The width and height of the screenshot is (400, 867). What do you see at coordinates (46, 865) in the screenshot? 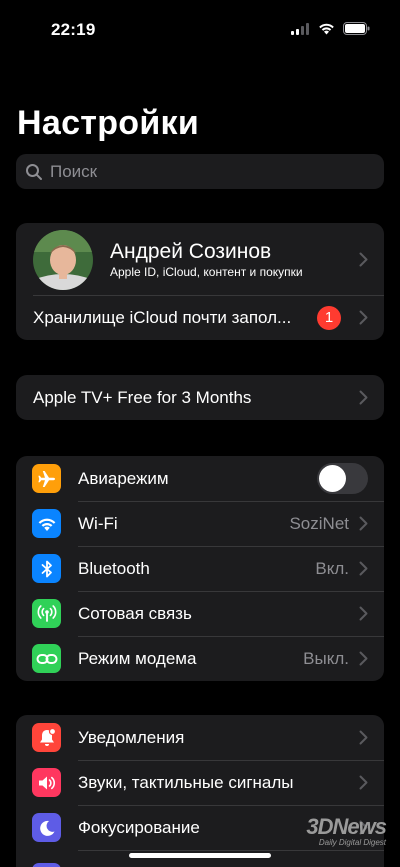
I see `hourglass-icon` at bounding box center [46, 865].